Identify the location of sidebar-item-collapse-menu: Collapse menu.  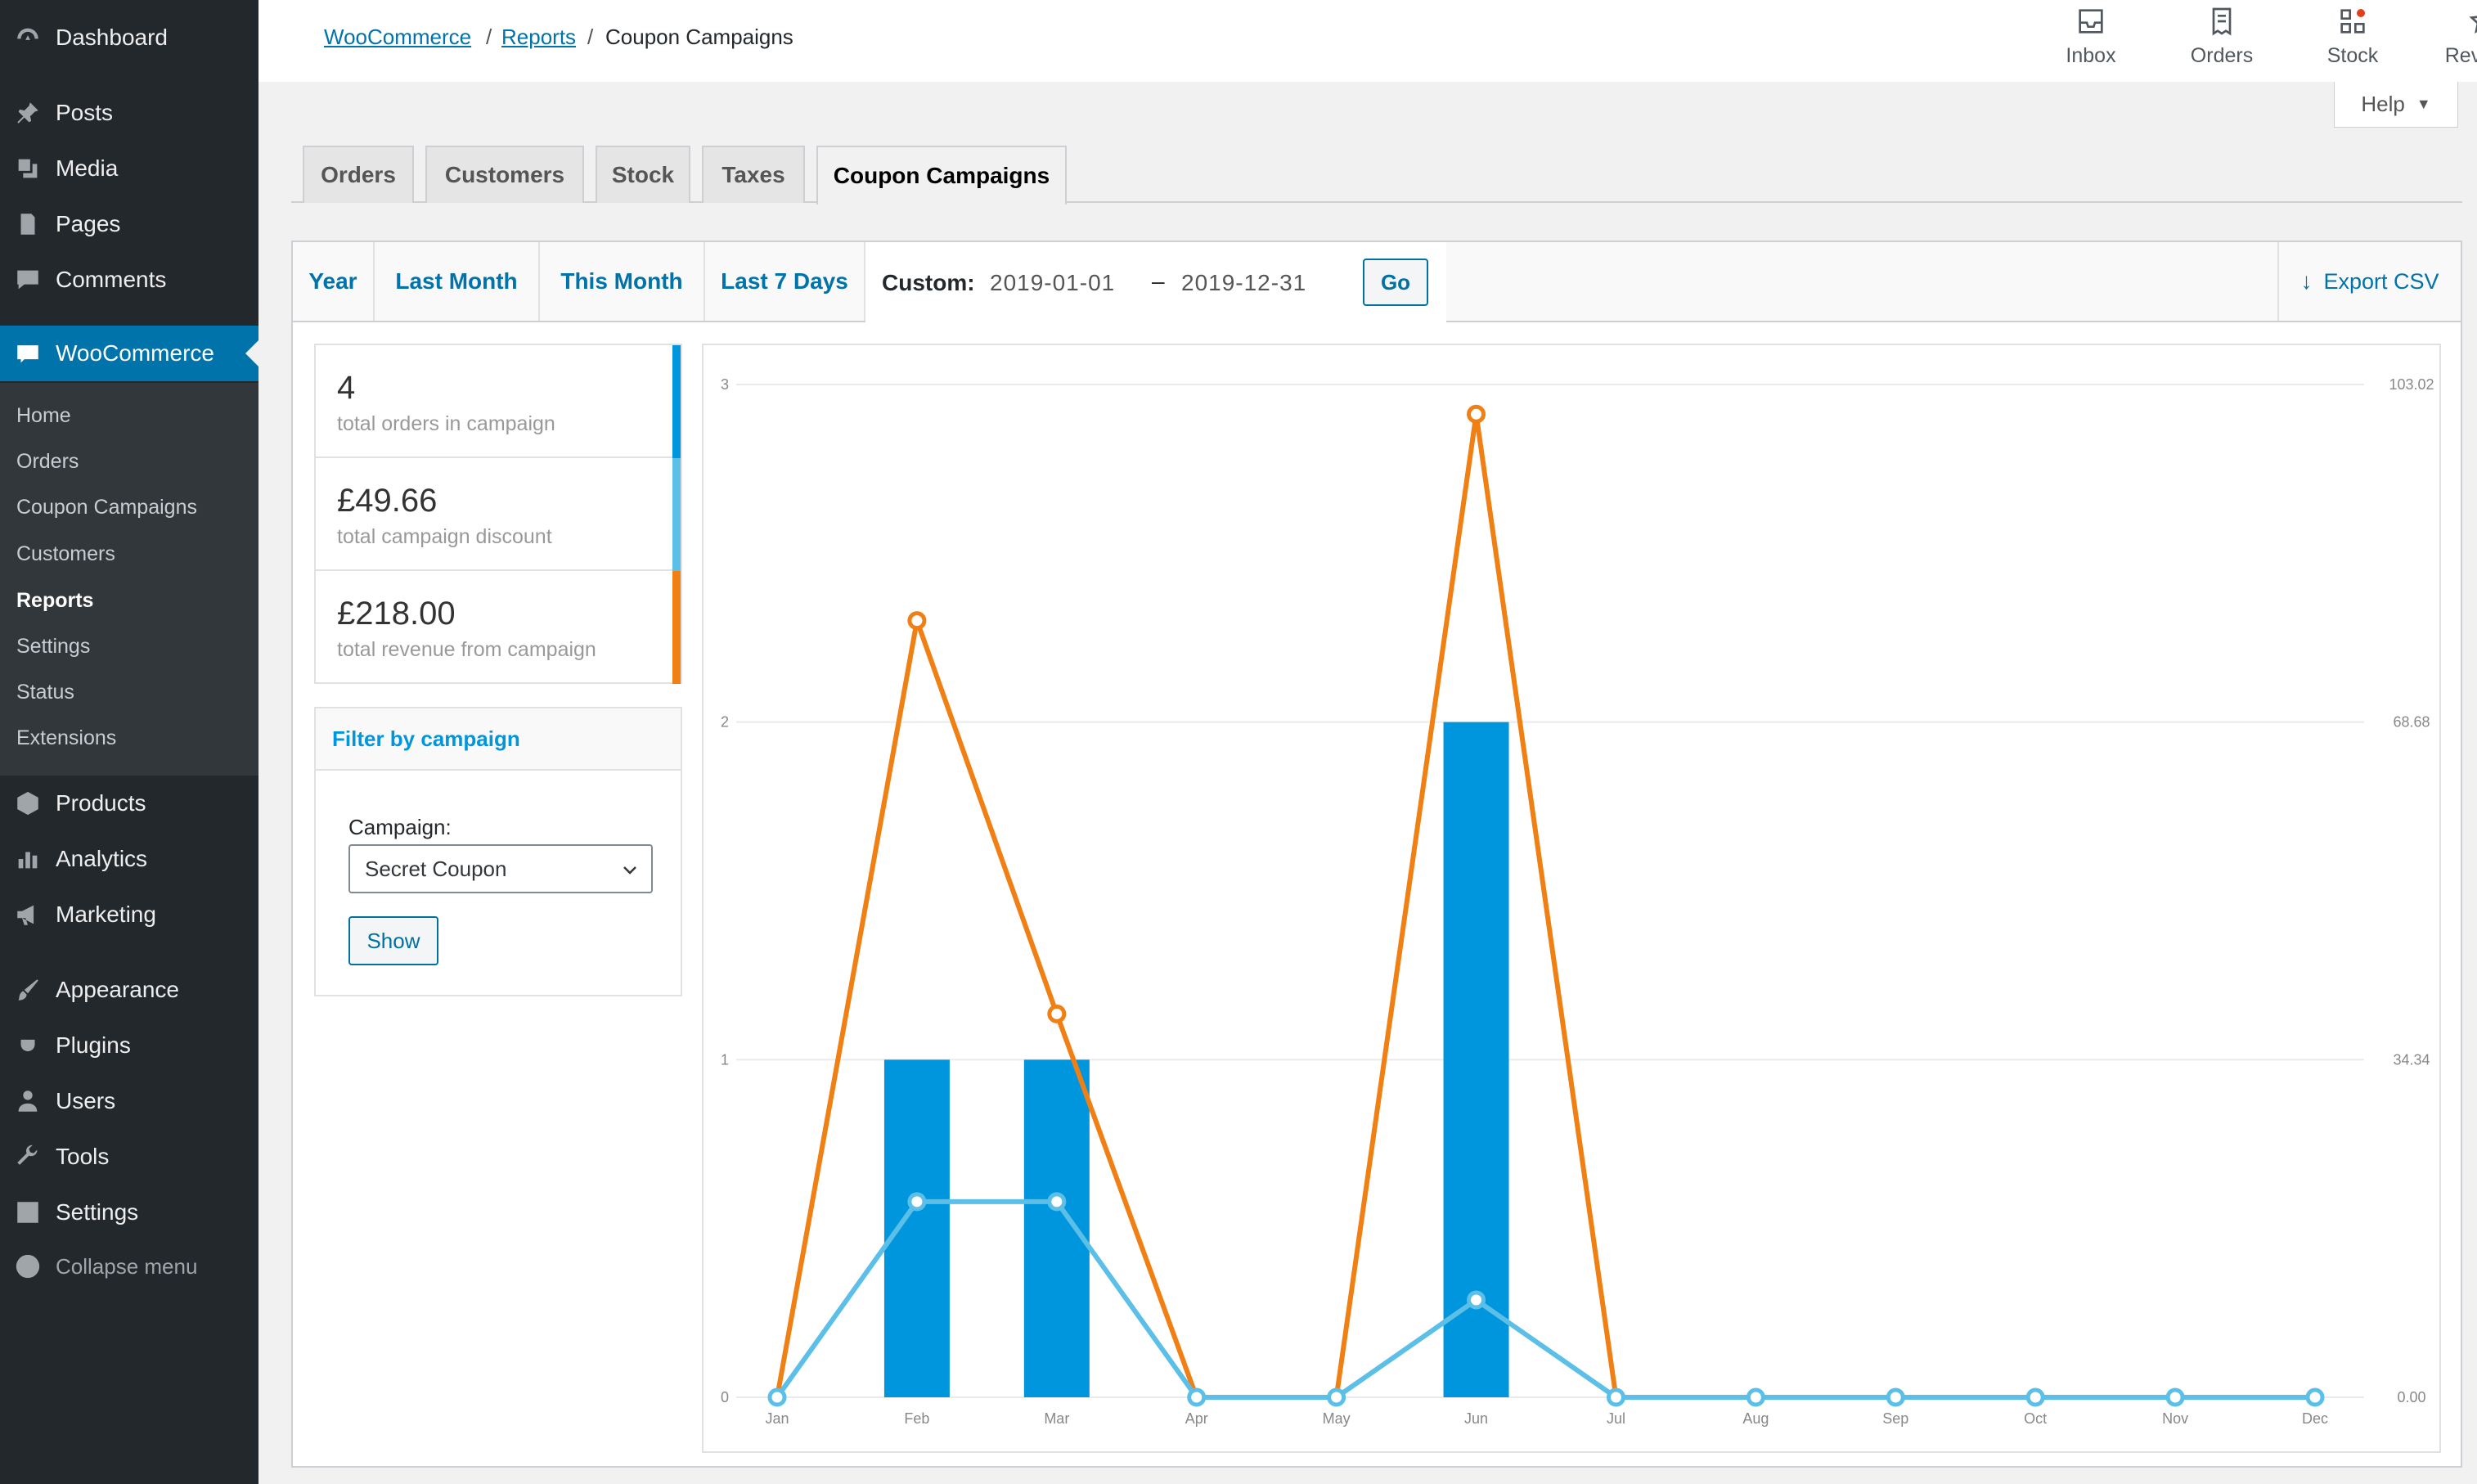
(129, 1266).